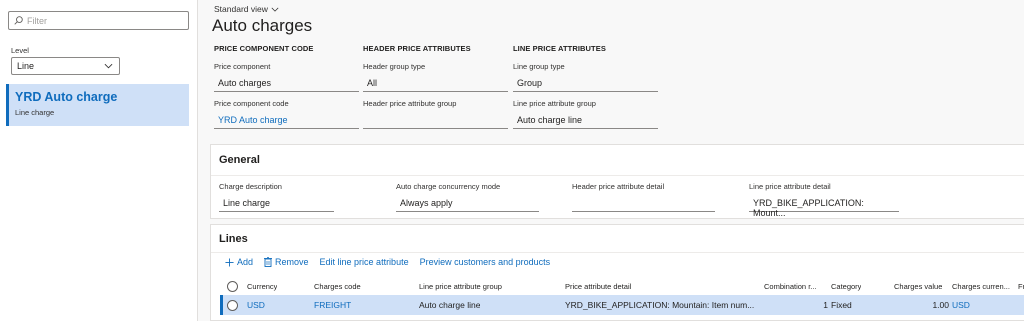 This screenshot has width=1024, height=321. I want to click on header-attr-detail-label: Header price attribute detail, so click(618, 186).